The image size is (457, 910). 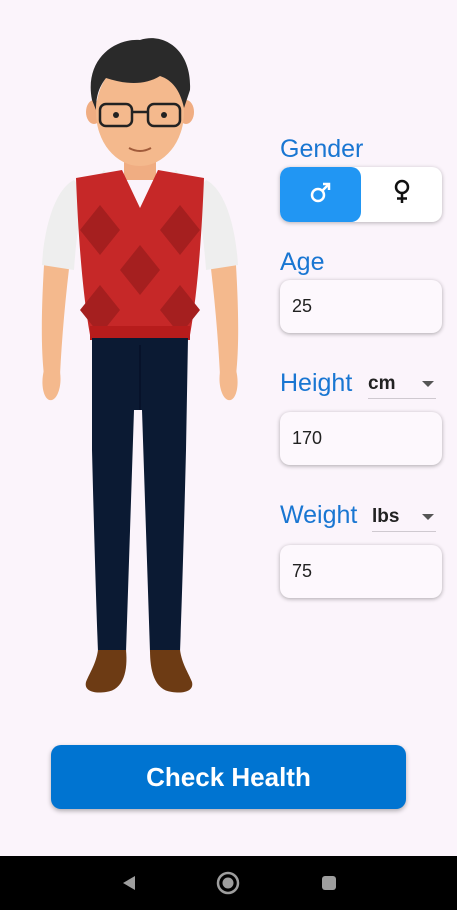 I want to click on gender-male-option, so click(x=320, y=194).